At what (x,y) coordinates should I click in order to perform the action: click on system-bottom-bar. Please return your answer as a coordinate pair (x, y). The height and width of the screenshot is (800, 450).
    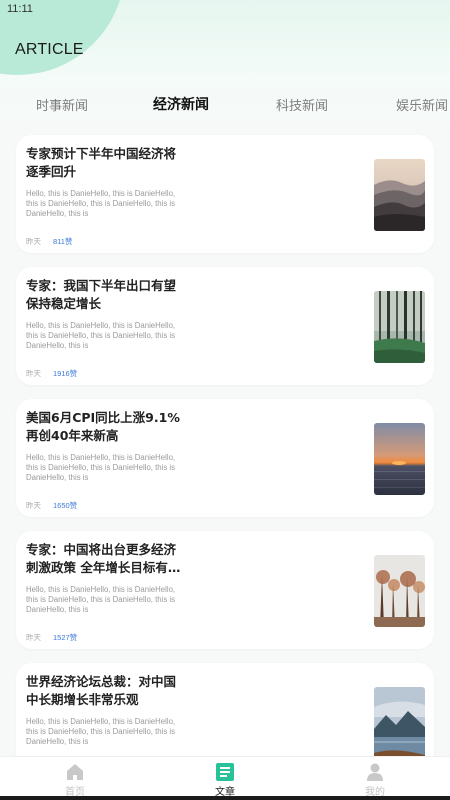
    Looking at the image, I should click on (225, 798).